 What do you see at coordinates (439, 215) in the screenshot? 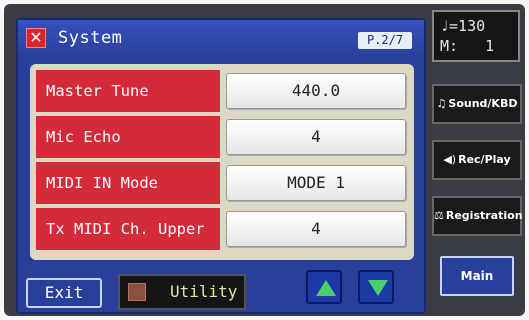
I see `registration-icon: ⚖` at bounding box center [439, 215].